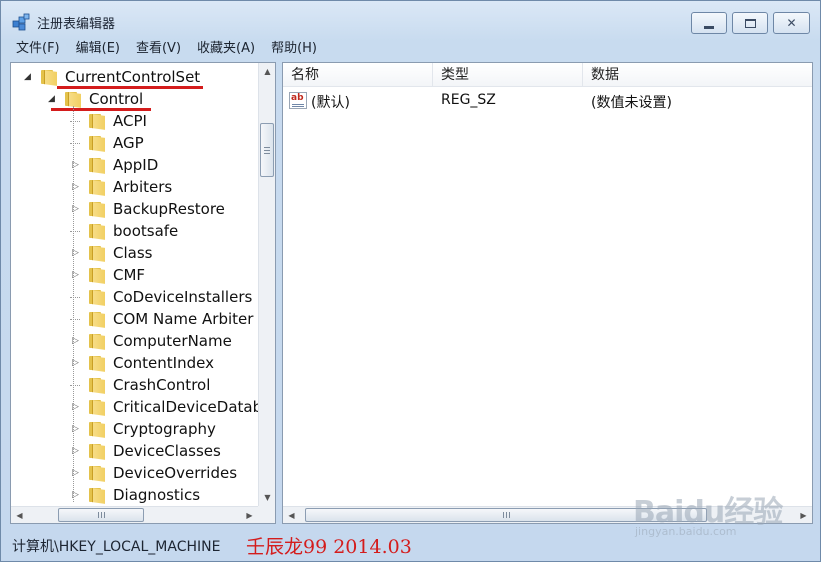 The height and width of the screenshot is (562, 821). What do you see at coordinates (162, 385) in the screenshot?
I see `tree-node-label: CrashControl` at bounding box center [162, 385].